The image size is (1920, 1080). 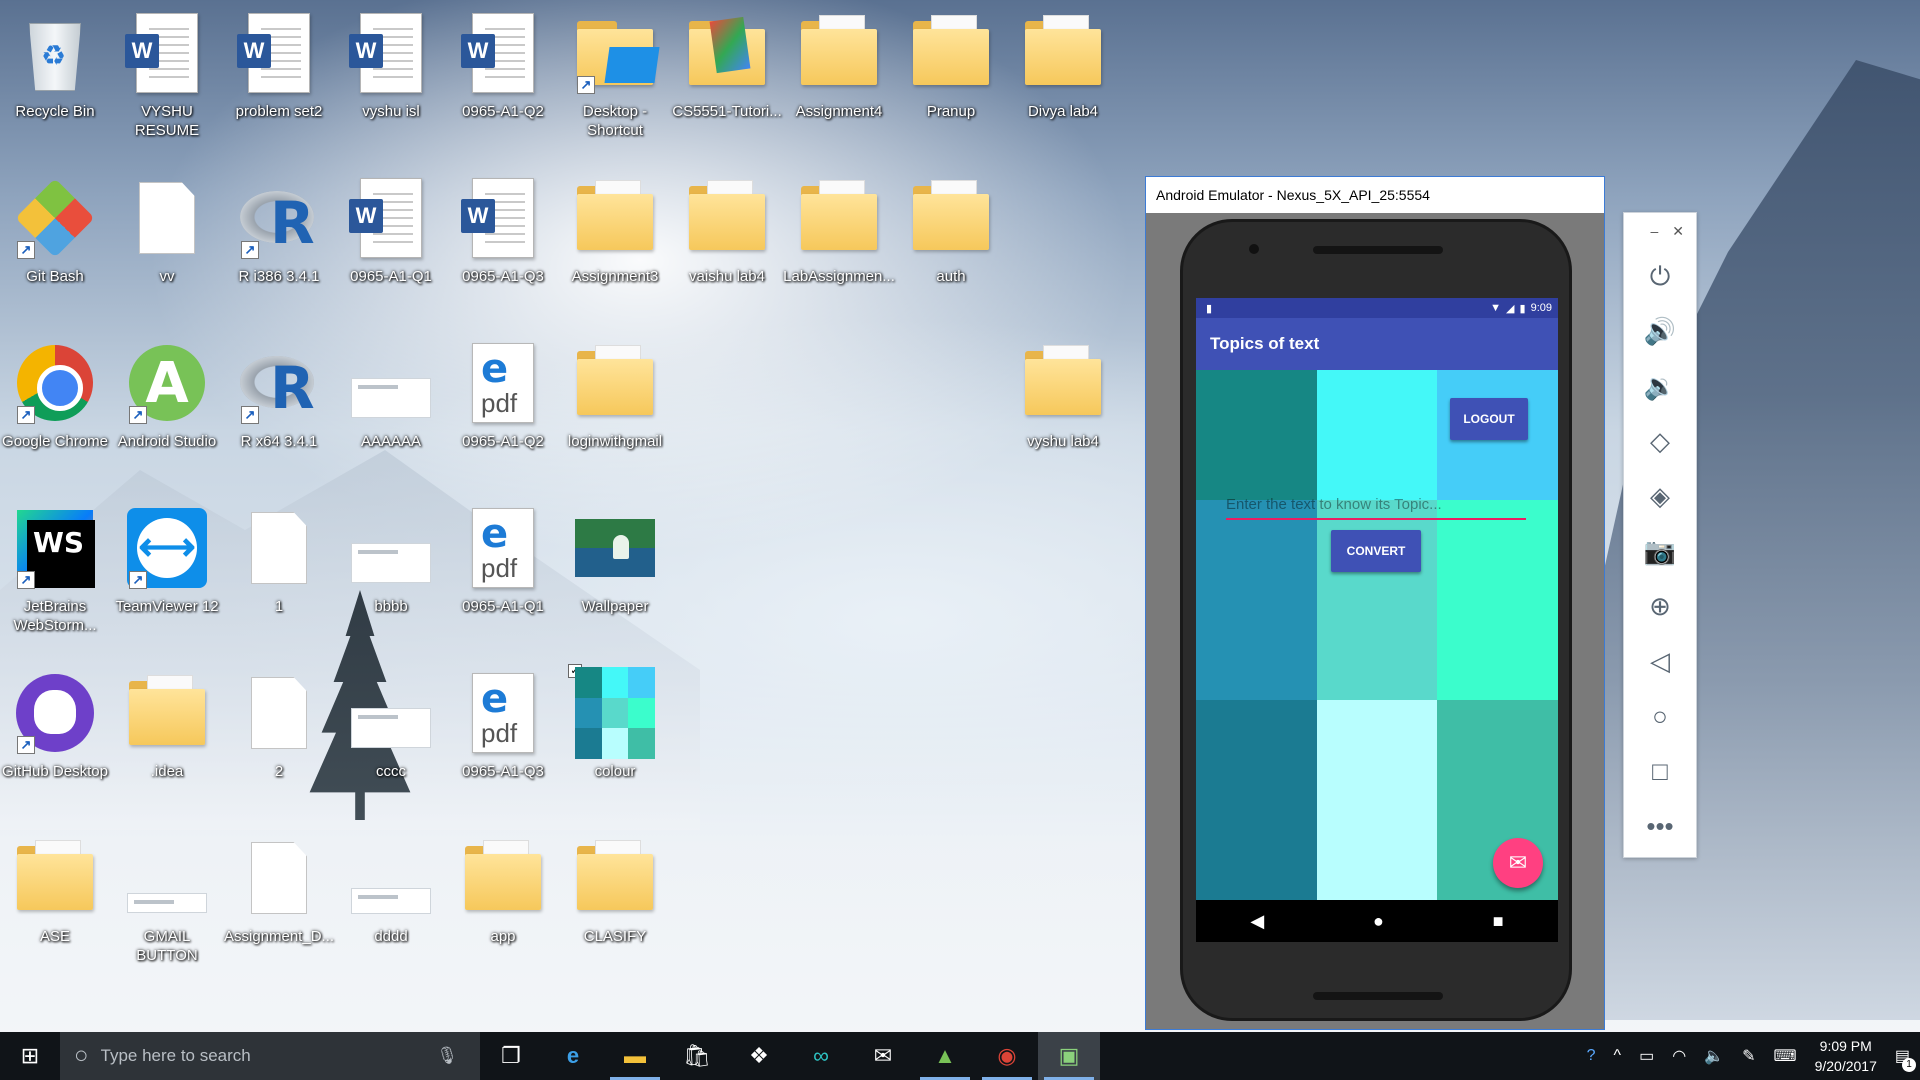 I want to click on android-nav-bar: ◀ ● ■, so click(x=1377, y=921).